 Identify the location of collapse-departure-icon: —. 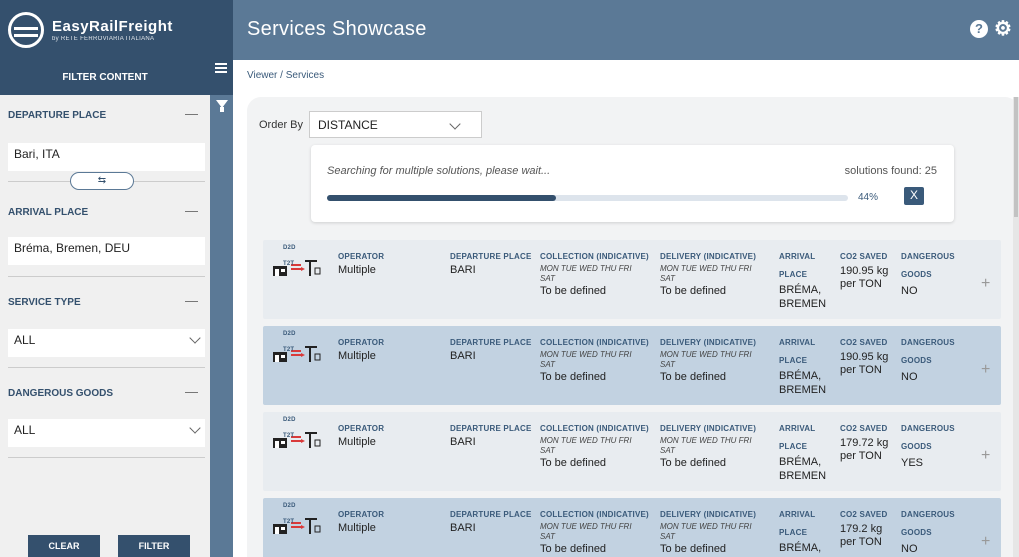
(191, 113).